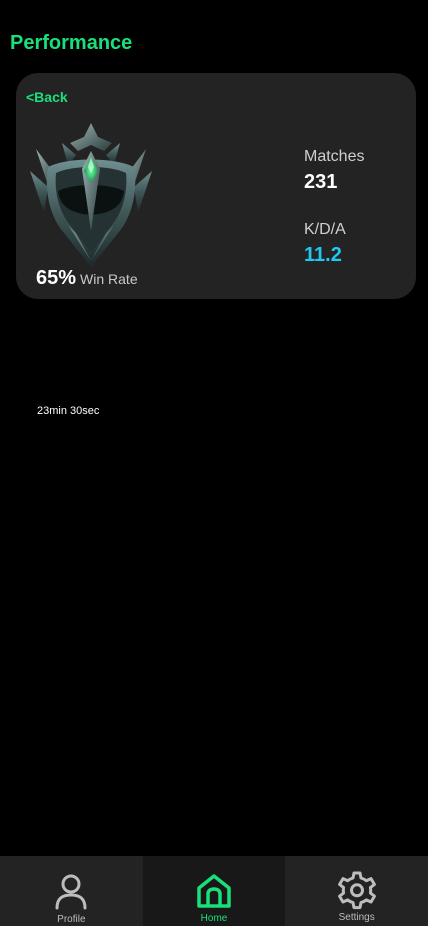  I want to click on kda-label: K/D/A, so click(325, 229).